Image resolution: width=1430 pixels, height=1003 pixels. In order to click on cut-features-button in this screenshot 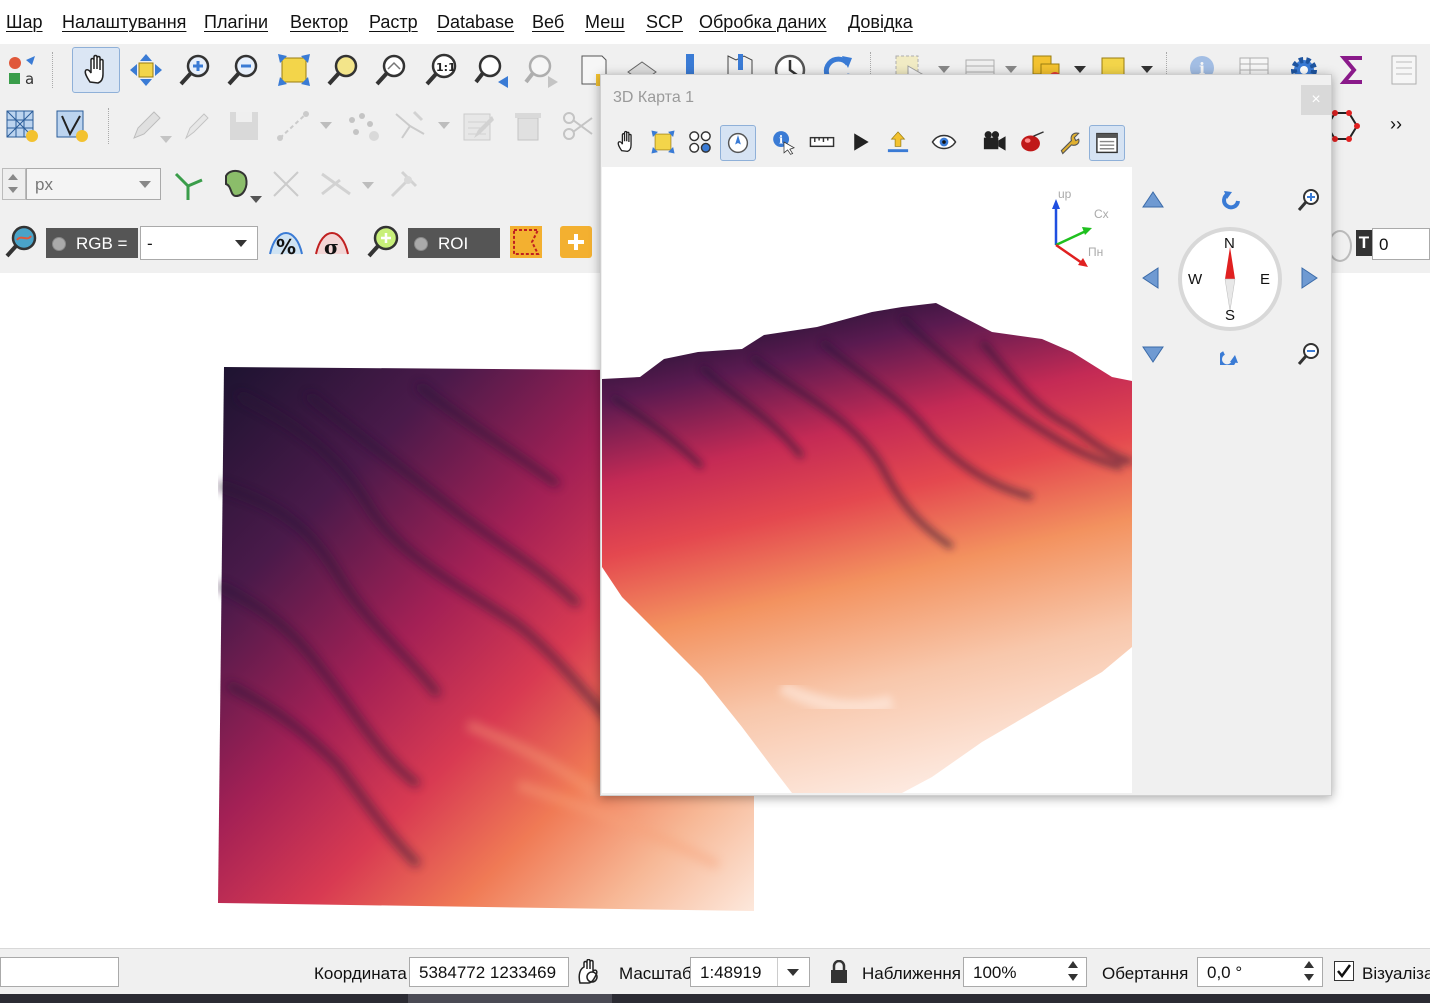, I will do `click(578, 126)`.